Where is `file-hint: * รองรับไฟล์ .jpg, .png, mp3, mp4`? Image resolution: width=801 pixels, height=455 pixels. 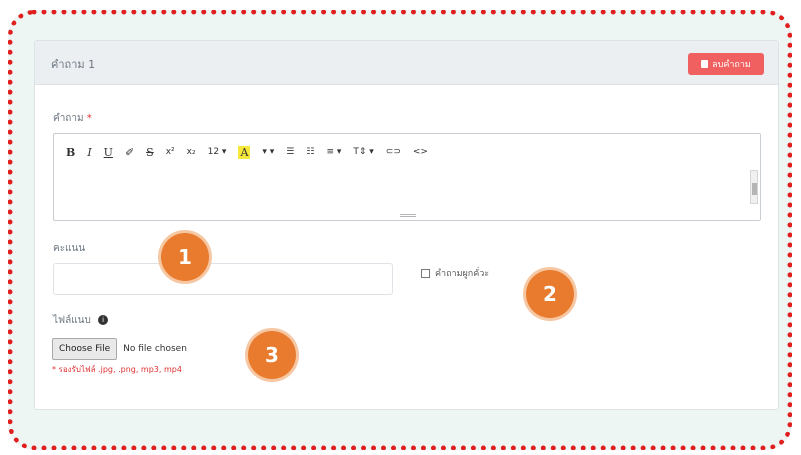 file-hint: * รองรับไฟล์ .jpg, .png, mp3, mp4 is located at coordinates (117, 369).